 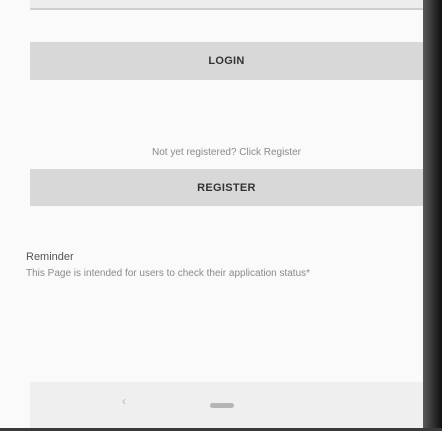 What do you see at coordinates (226, 61) in the screenshot?
I see `login-button: LOGIN` at bounding box center [226, 61].